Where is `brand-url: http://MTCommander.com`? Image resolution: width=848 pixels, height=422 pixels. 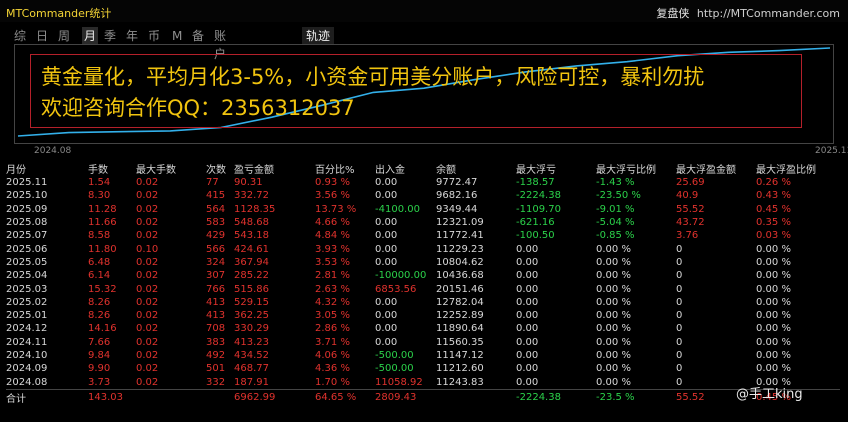 brand-url: http://MTCommander.com is located at coordinates (768, 13).